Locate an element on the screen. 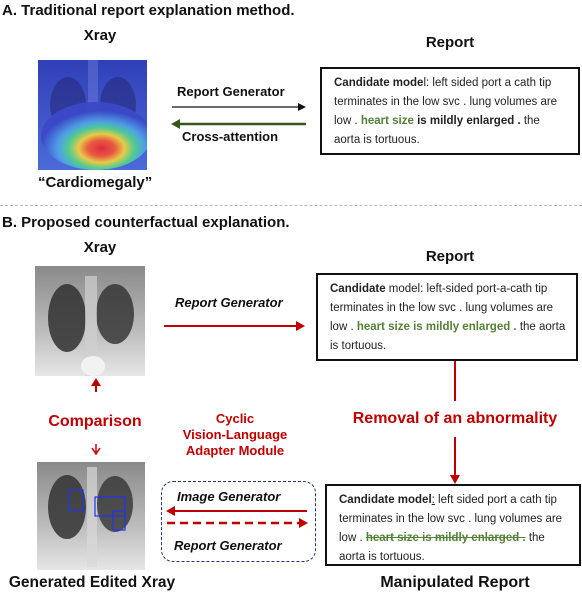 The width and height of the screenshot is (582, 596). highlighted-finding: heart size is located at coordinates (387, 121).